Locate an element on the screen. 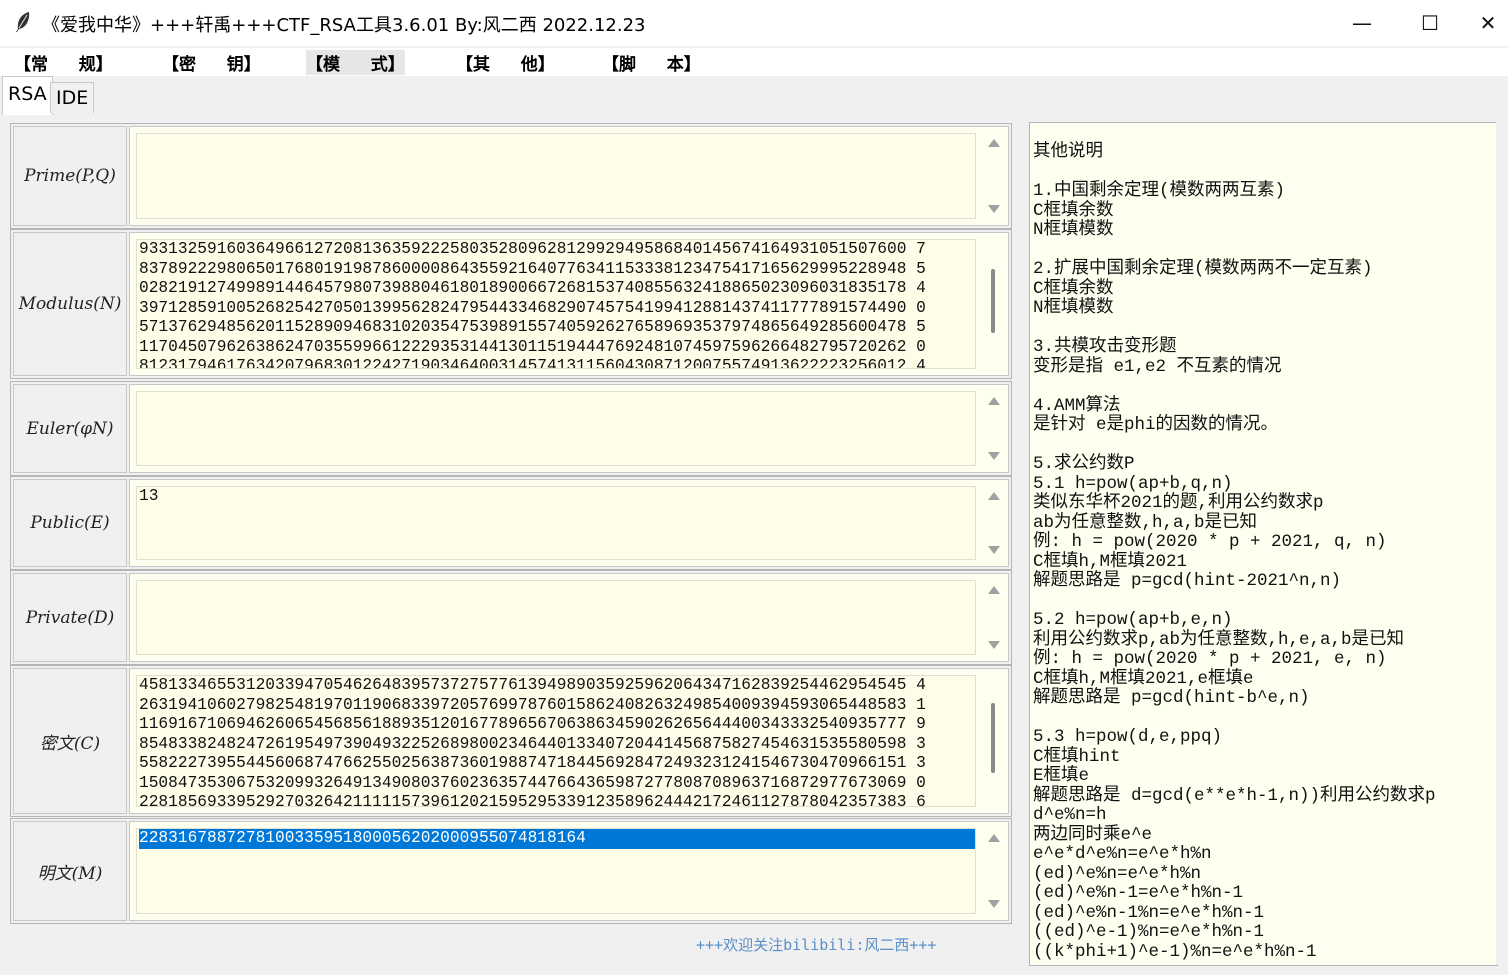 Image resolution: width=1508 pixels, height=975 pixels. private-field is located at coordinates (569, 617).